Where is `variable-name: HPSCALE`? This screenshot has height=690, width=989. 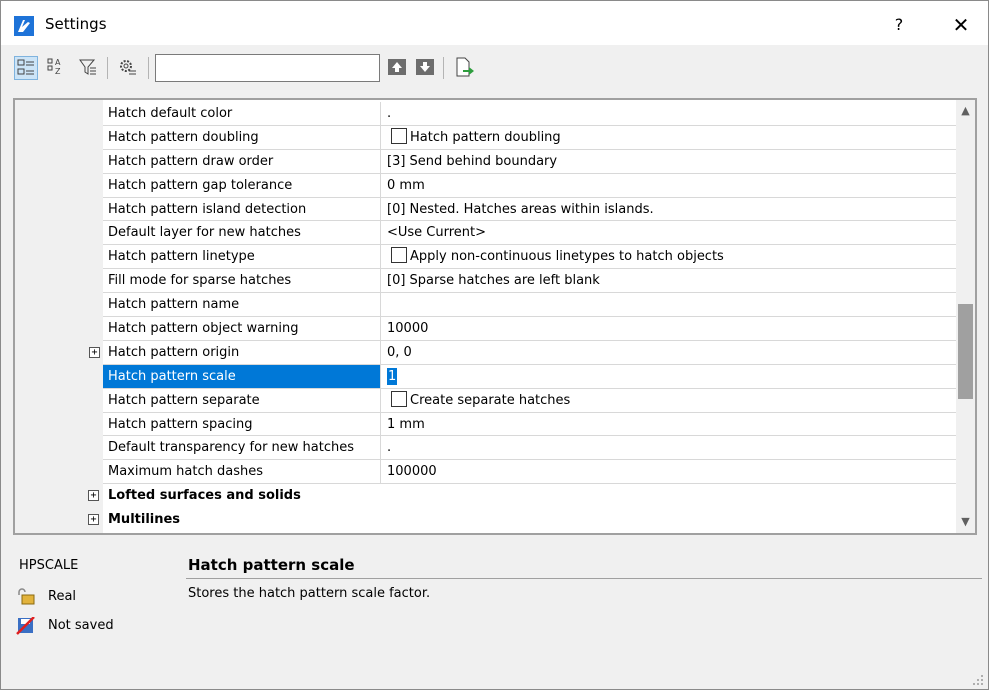 variable-name: HPSCALE is located at coordinates (49, 565).